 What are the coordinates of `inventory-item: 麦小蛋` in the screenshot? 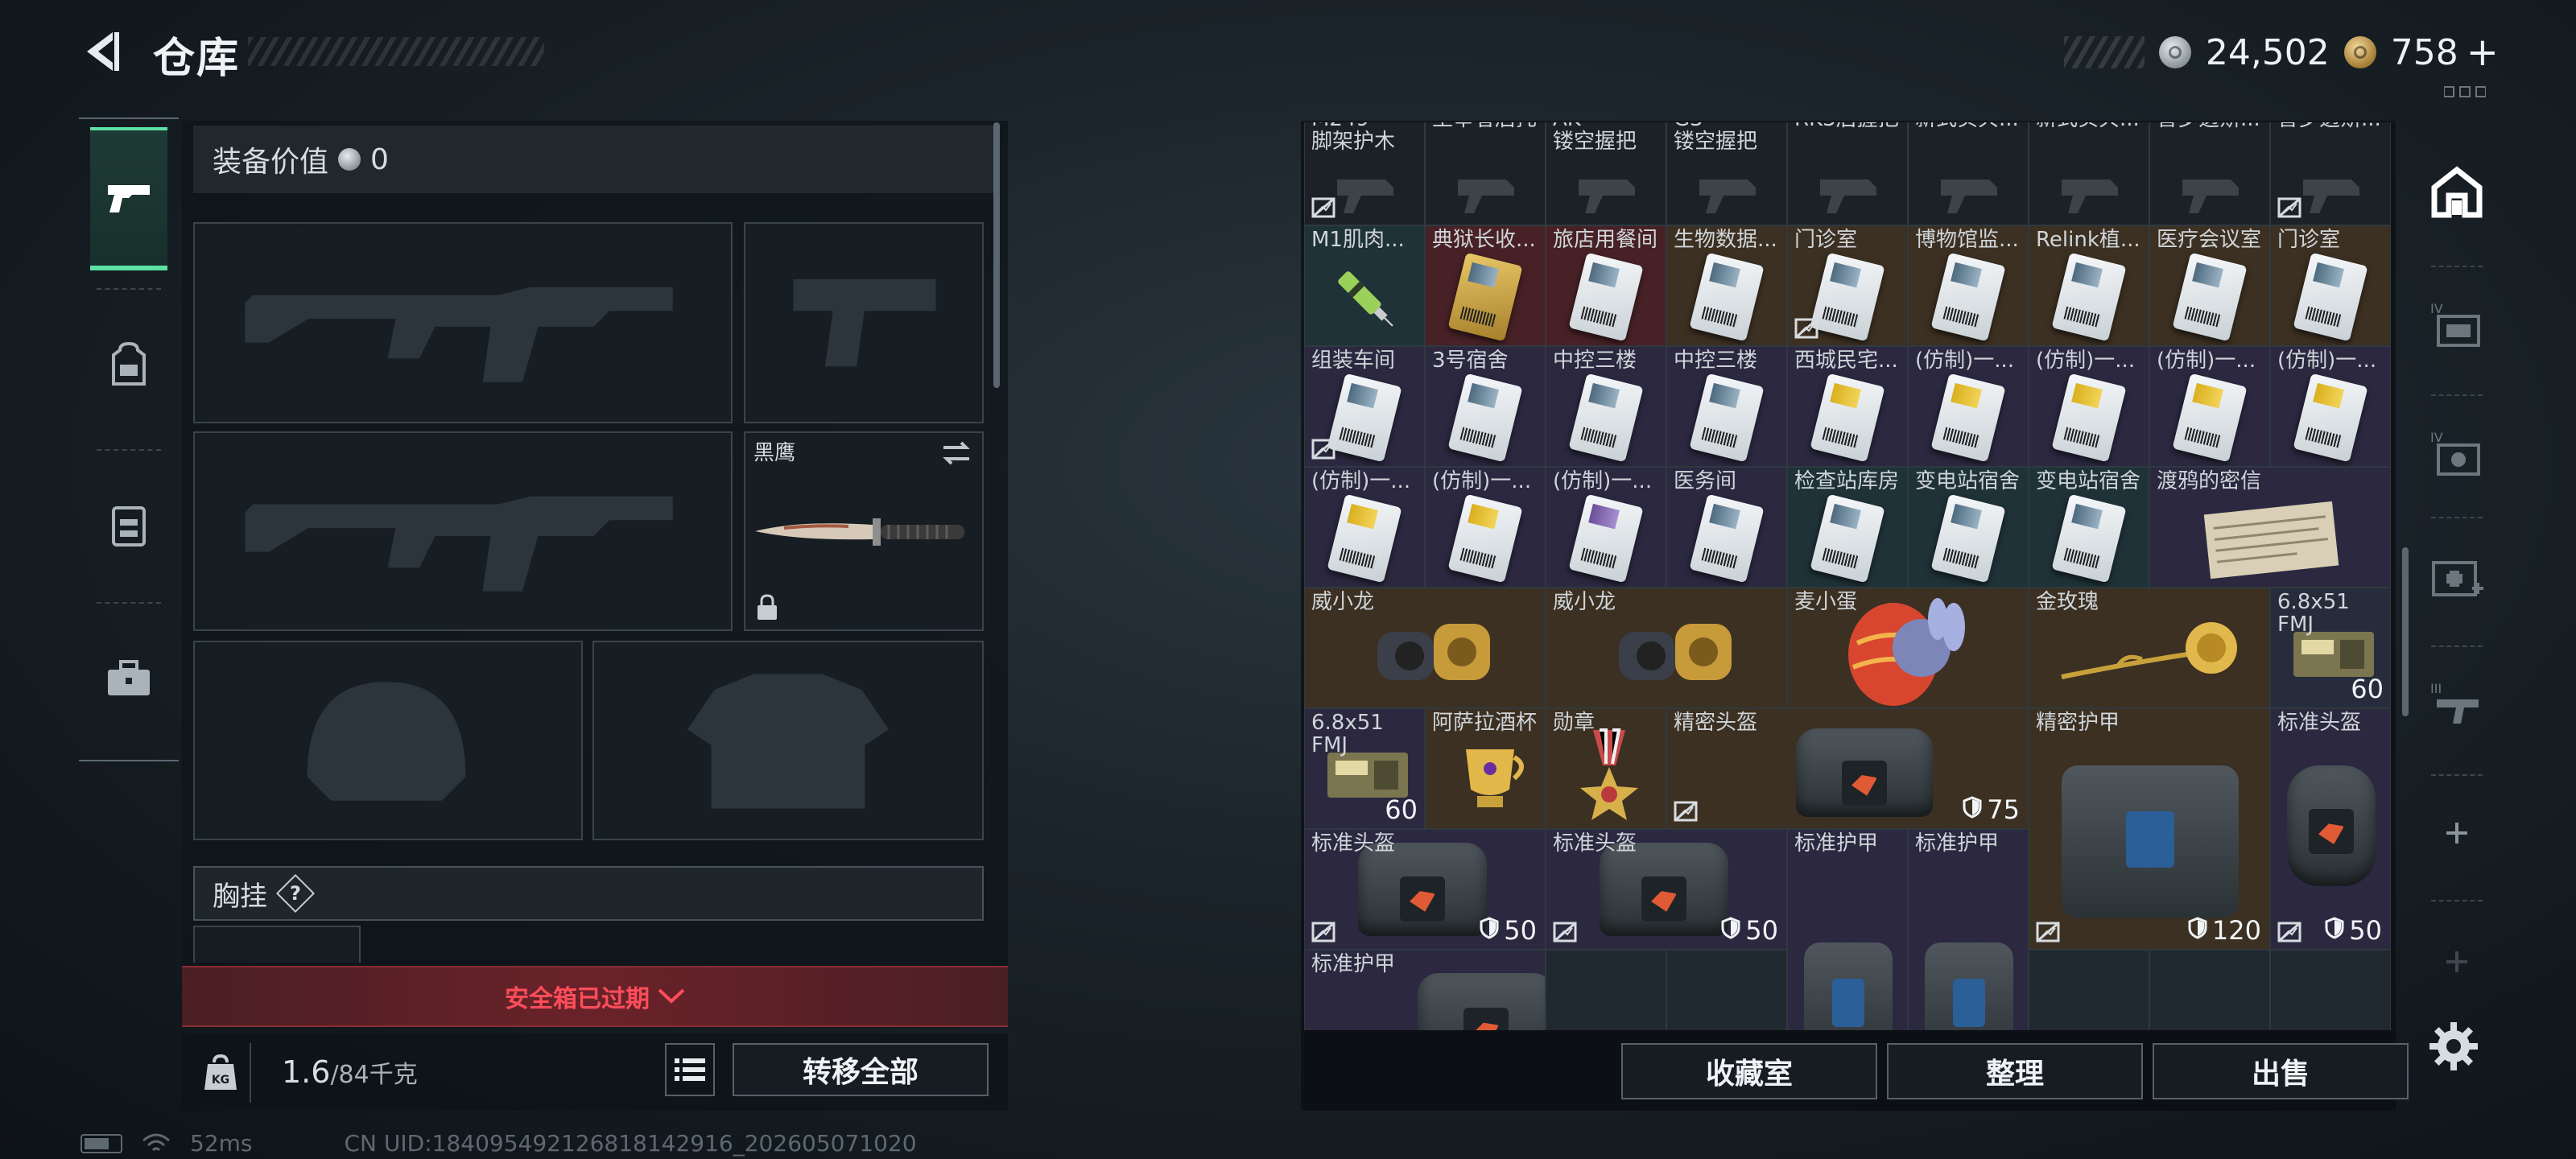 It's located at (1908, 648).